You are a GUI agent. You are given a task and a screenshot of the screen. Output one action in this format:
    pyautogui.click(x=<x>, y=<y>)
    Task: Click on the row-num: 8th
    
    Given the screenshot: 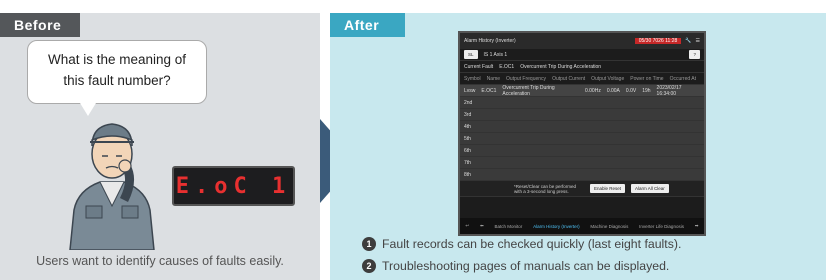 What is the action you would take?
    pyautogui.click(x=467, y=174)
    